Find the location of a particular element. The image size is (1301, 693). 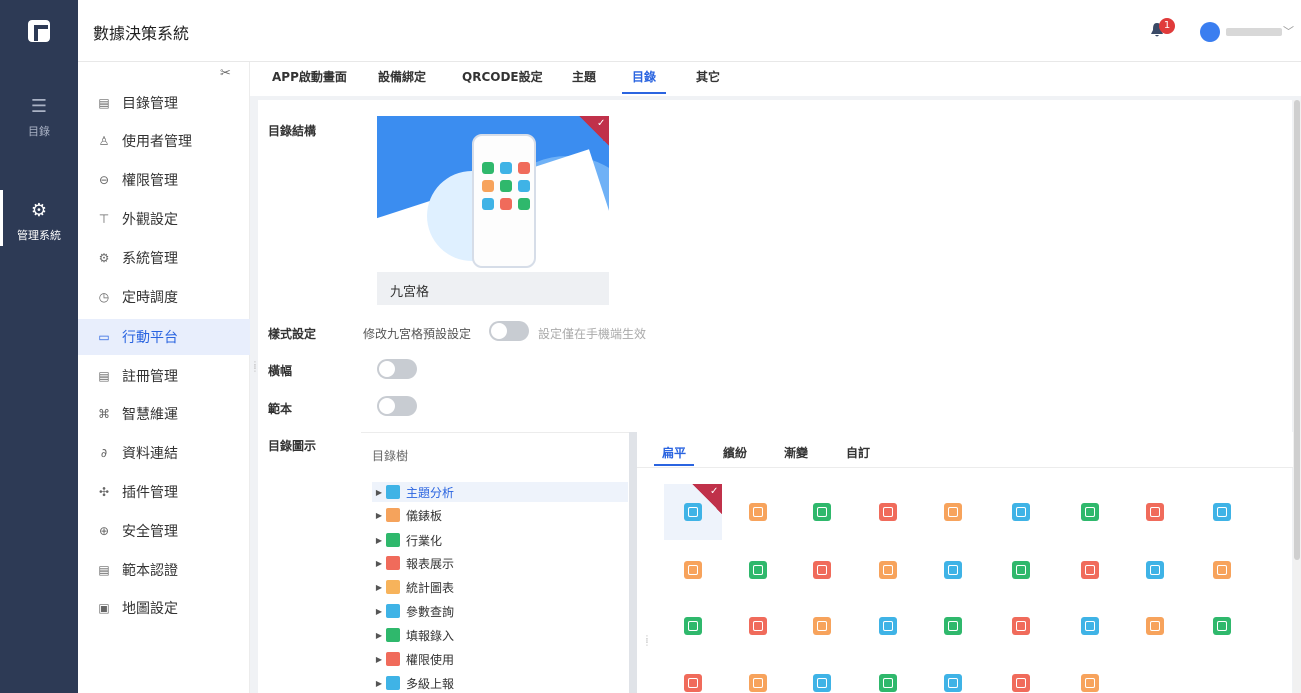

tree-item: ▶ 統計圖表 is located at coordinates (500, 587).